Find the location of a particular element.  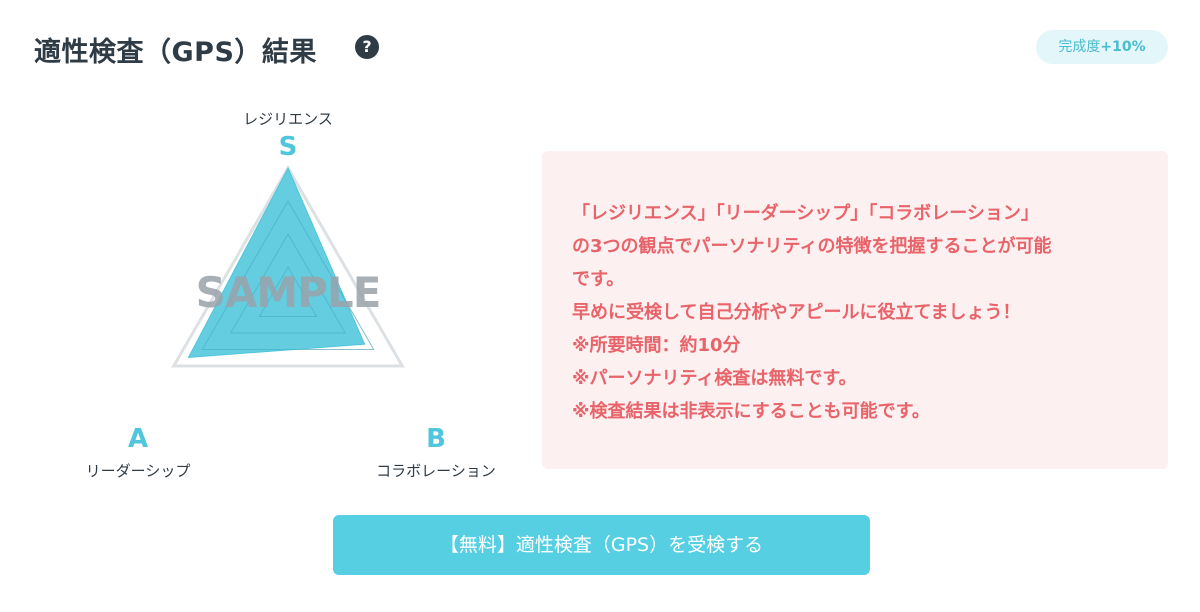

axis-label-leadership: リーダーシップ is located at coordinates (138, 471).